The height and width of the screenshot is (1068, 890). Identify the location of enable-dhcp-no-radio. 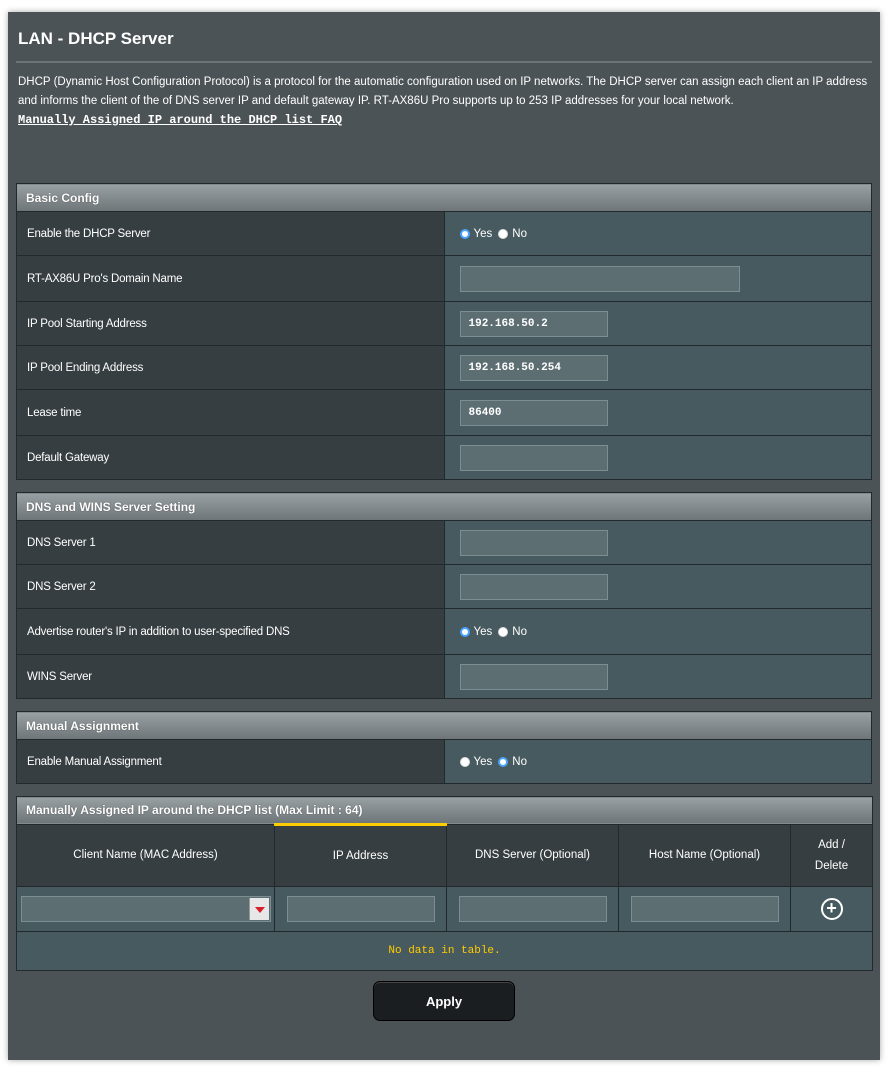
(503, 233).